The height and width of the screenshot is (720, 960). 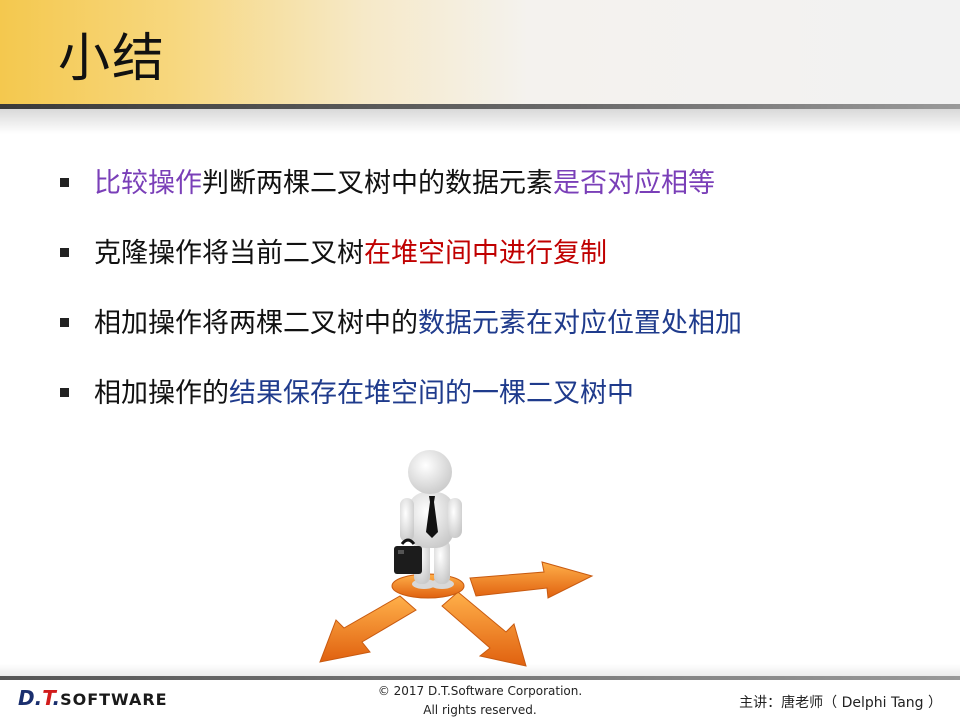 I want to click on bullet-text: 相加操作的结果保存在堆空间的一棵二叉树中, so click(x=364, y=394).